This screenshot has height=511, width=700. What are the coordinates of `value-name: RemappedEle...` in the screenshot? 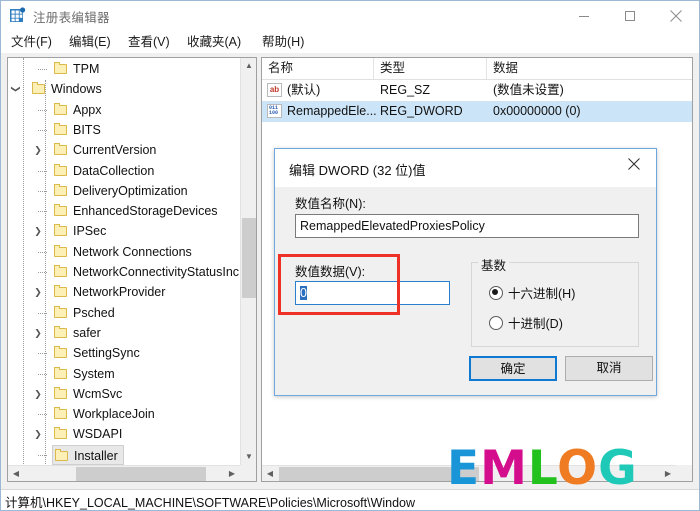 It's located at (332, 111).